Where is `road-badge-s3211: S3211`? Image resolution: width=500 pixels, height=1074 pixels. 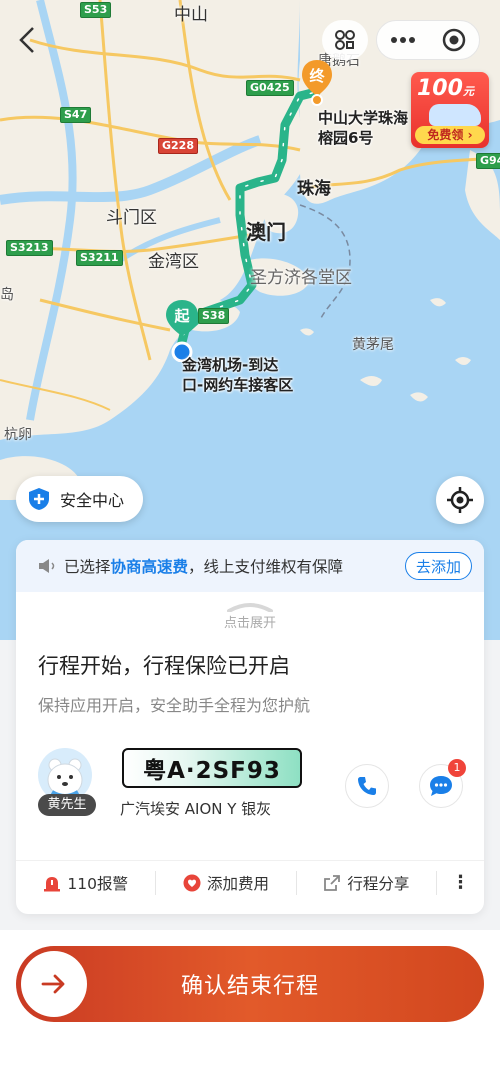 road-badge-s3211: S3211 is located at coordinates (99, 258).